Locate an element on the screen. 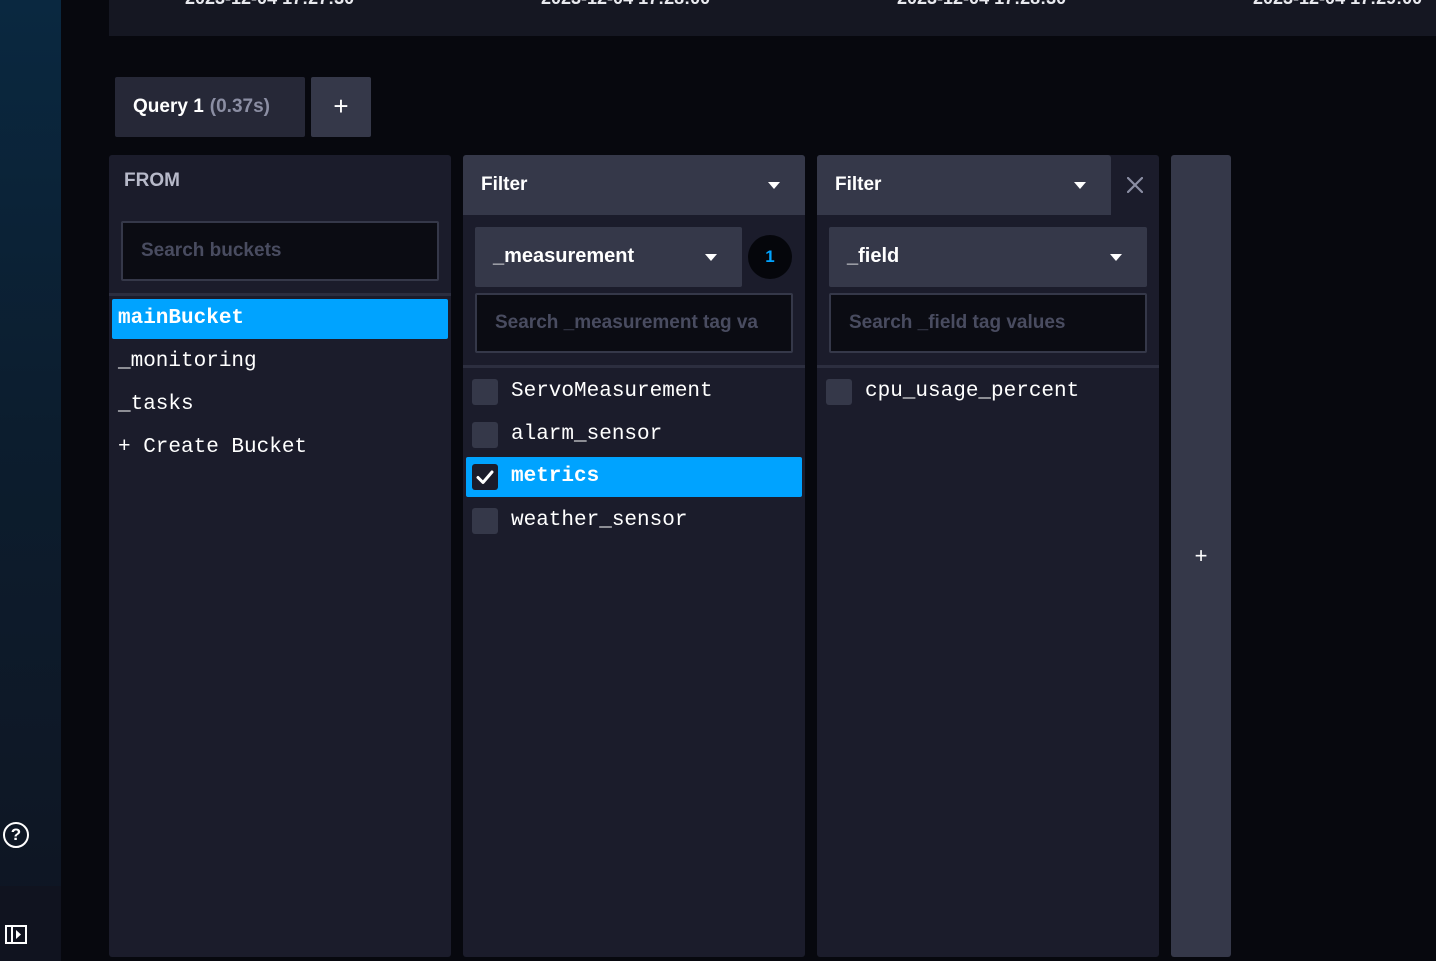 Image resolution: width=1436 pixels, height=961 pixels. help-icon: ? is located at coordinates (16, 835).